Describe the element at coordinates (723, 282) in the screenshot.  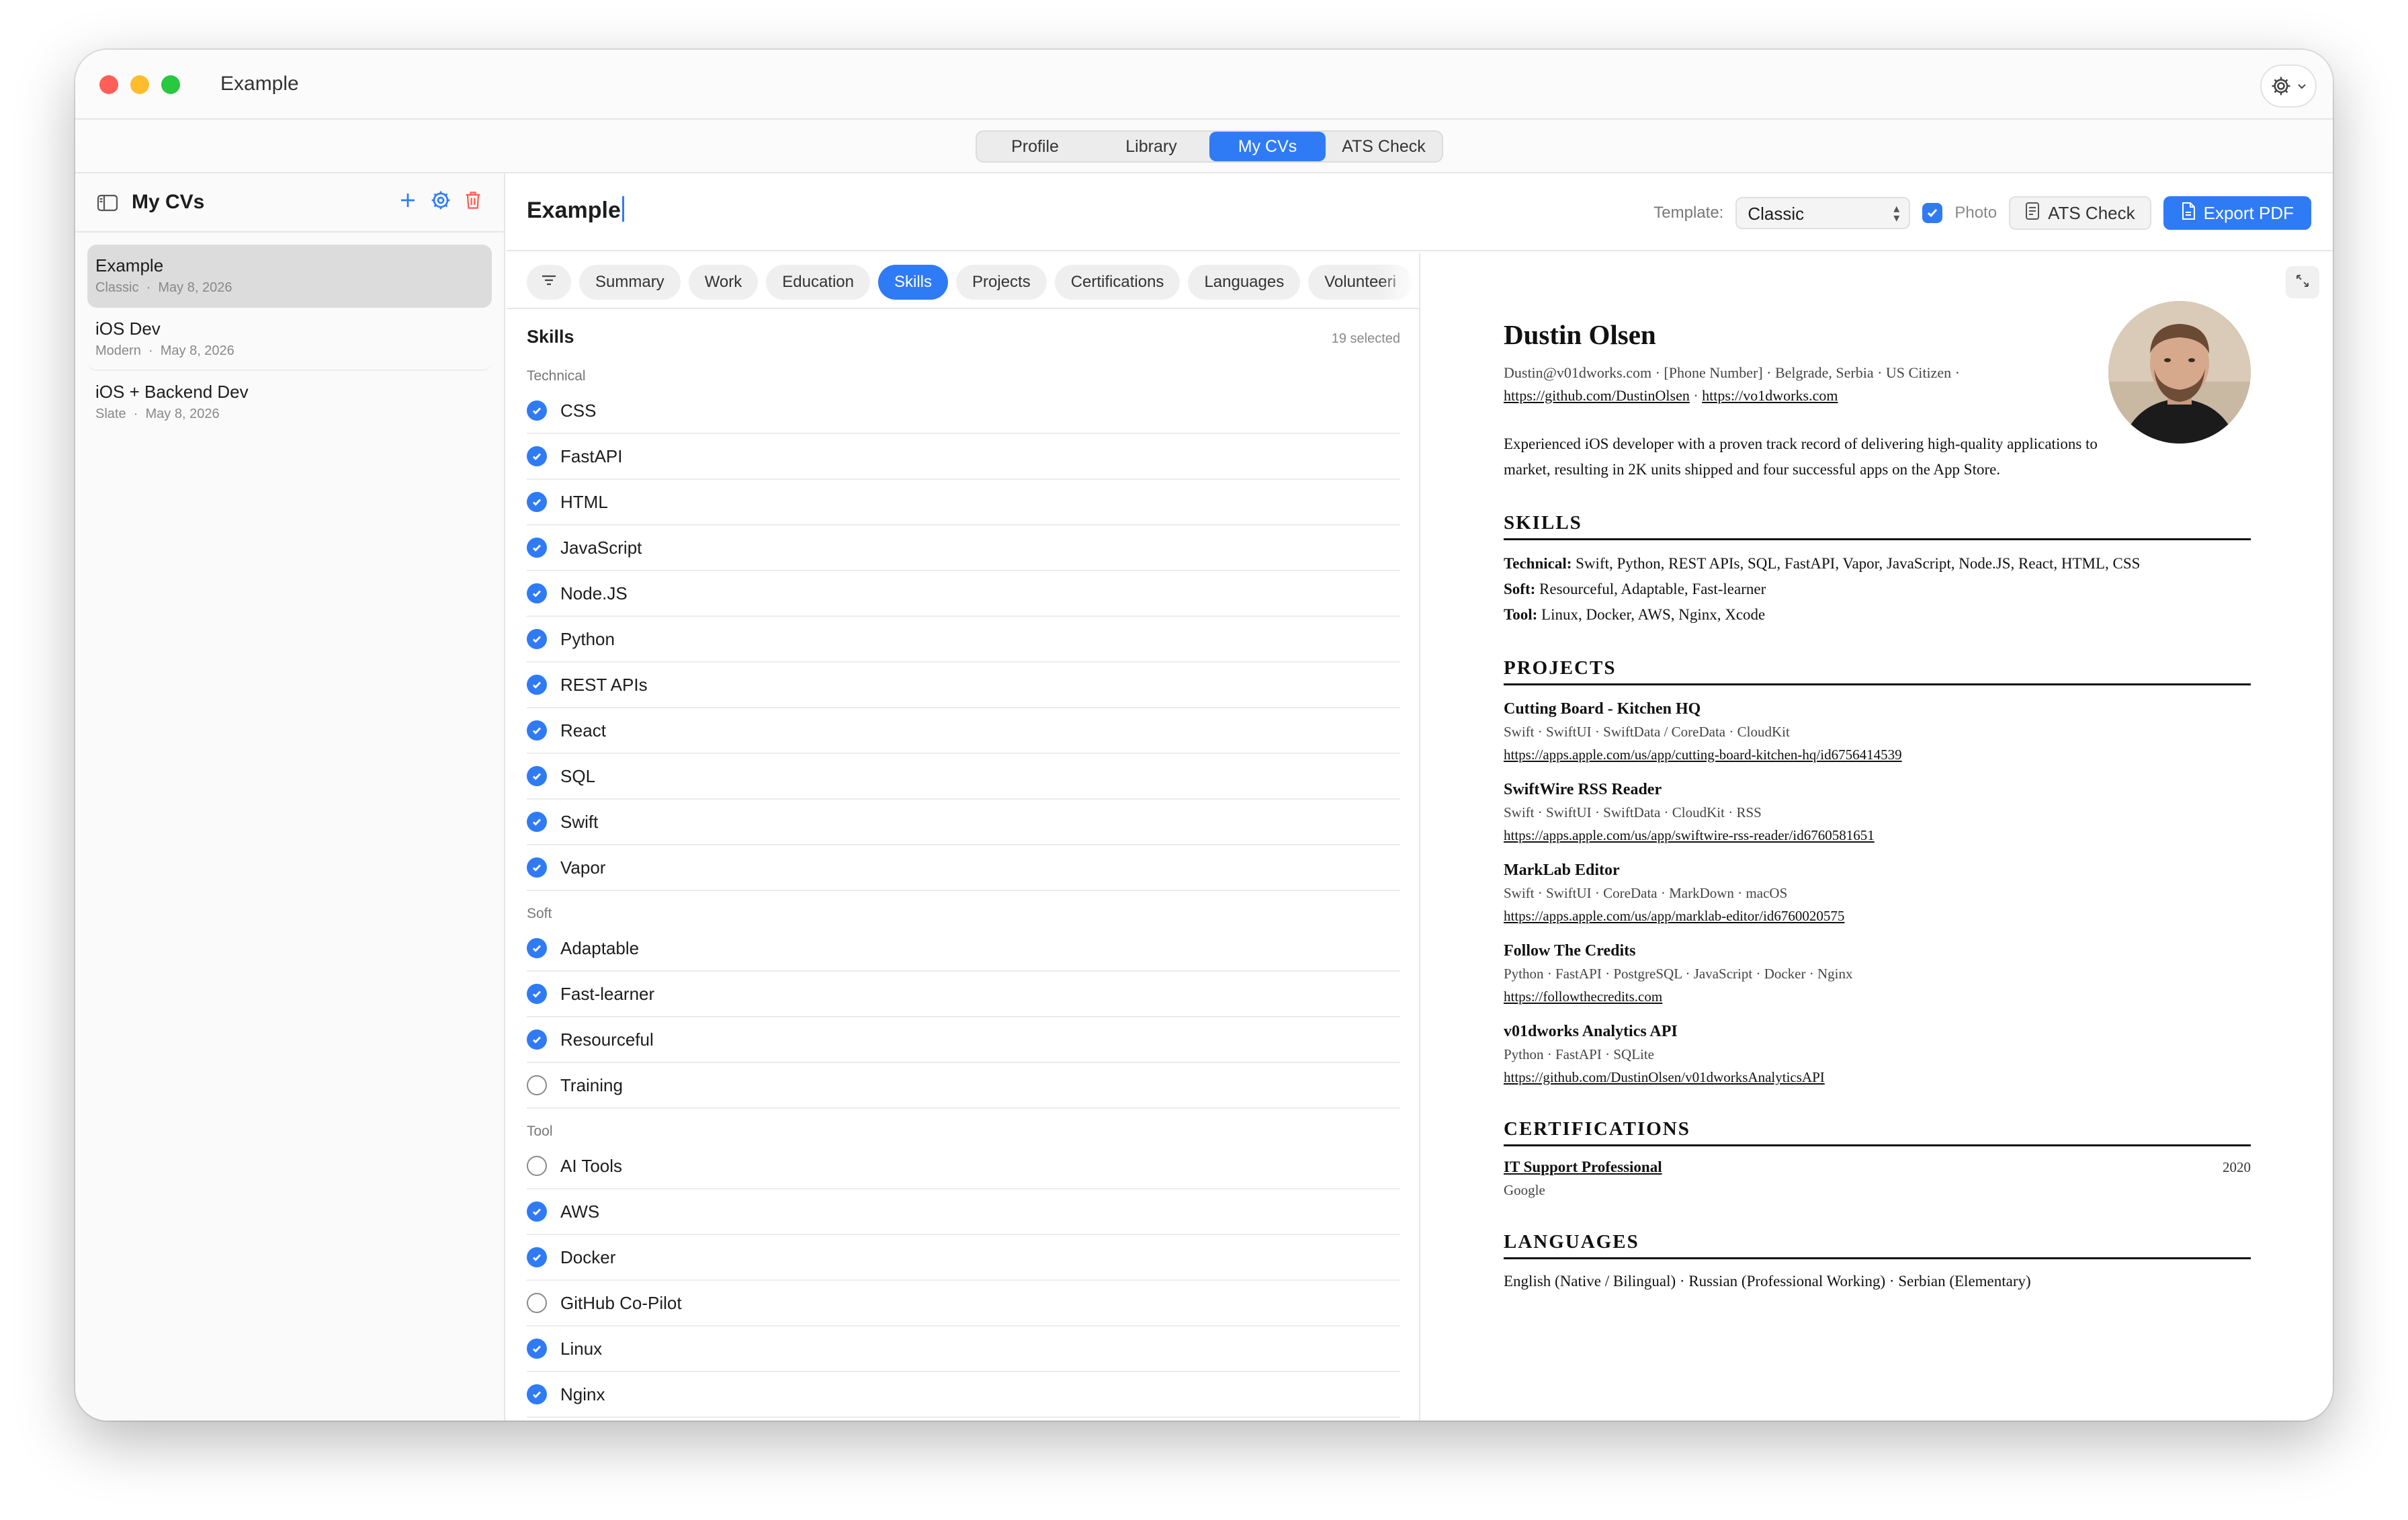
I see `tab-work: Work` at that location.